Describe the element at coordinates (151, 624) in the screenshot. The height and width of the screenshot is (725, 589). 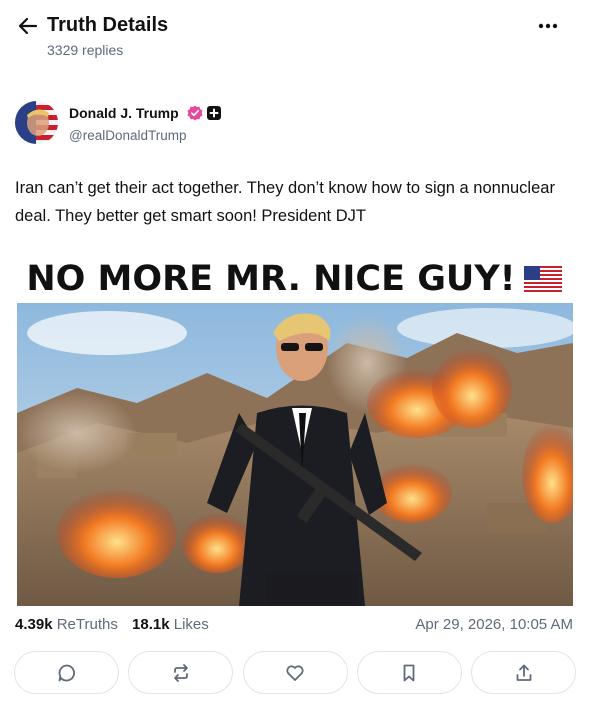
I see `likes-count: 18.1k` at that location.